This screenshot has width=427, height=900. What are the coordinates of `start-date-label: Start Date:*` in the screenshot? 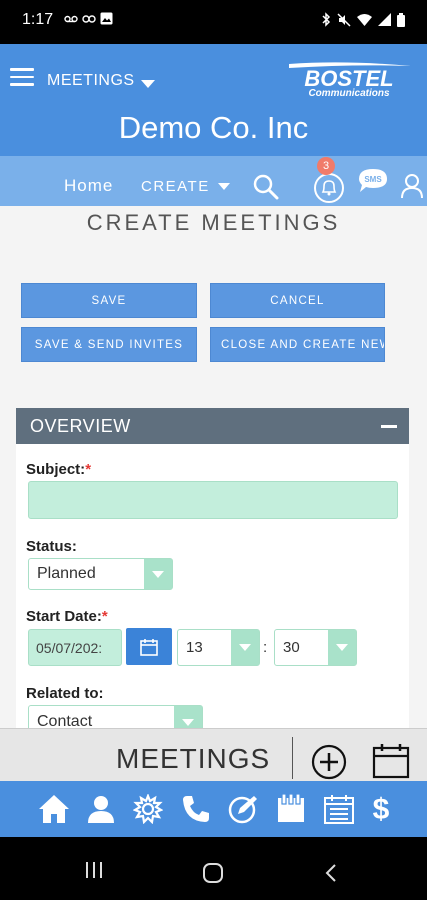 It's located at (67, 616).